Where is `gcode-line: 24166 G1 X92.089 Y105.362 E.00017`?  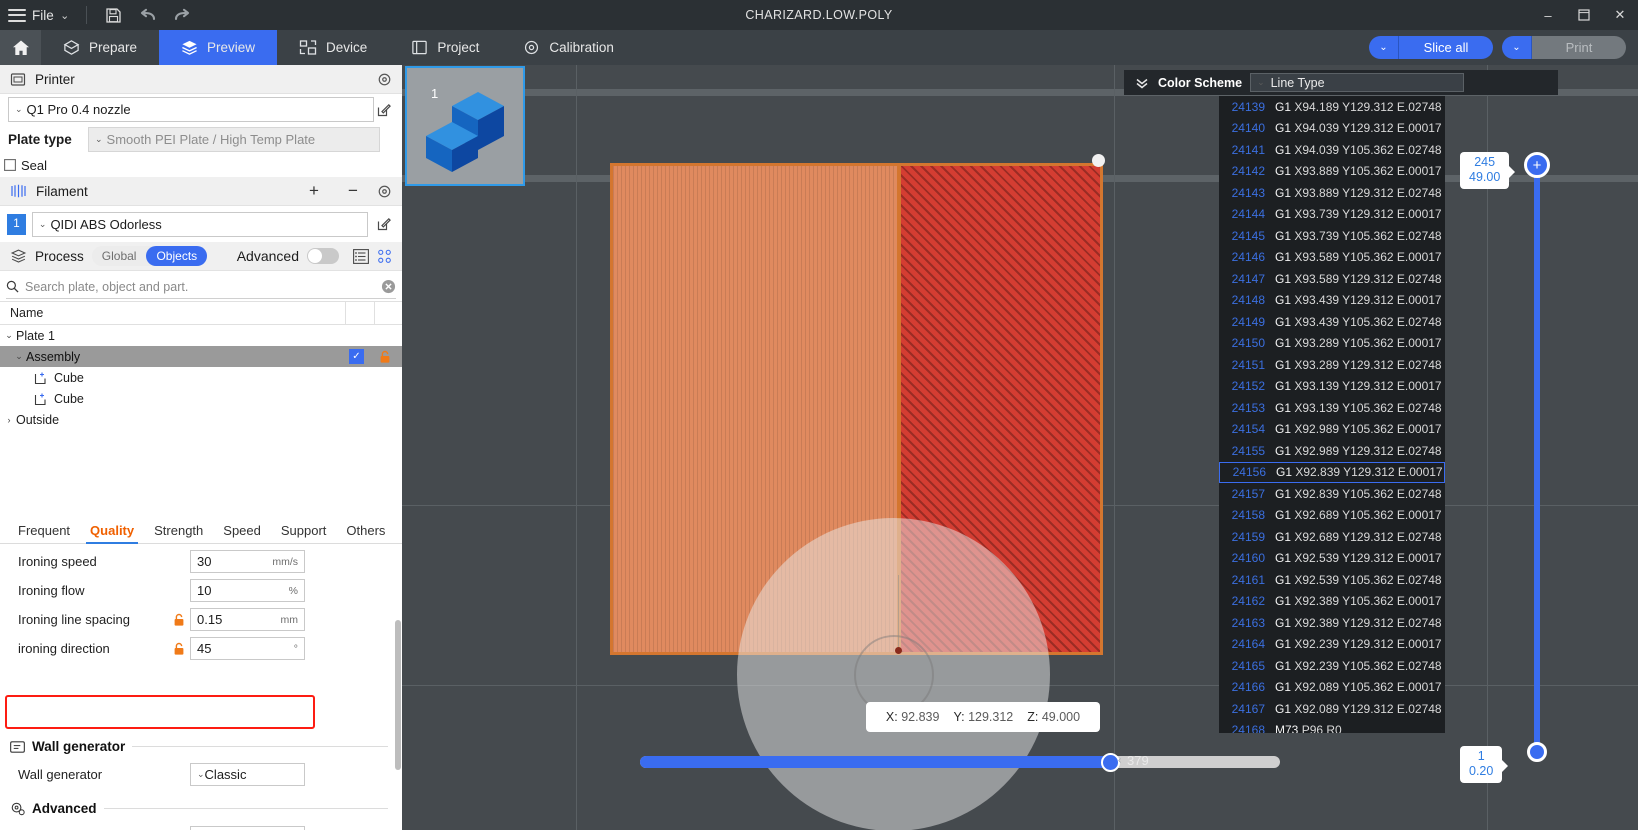
gcode-line: 24166 G1 X92.089 Y105.362 E.00017 is located at coordinates (1332, 688).